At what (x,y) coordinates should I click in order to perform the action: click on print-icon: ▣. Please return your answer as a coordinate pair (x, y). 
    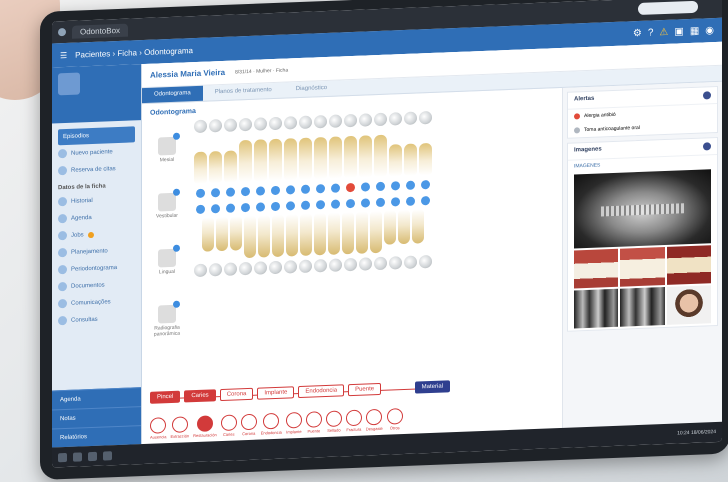
    Looking at the image, I should click on (678, 31).